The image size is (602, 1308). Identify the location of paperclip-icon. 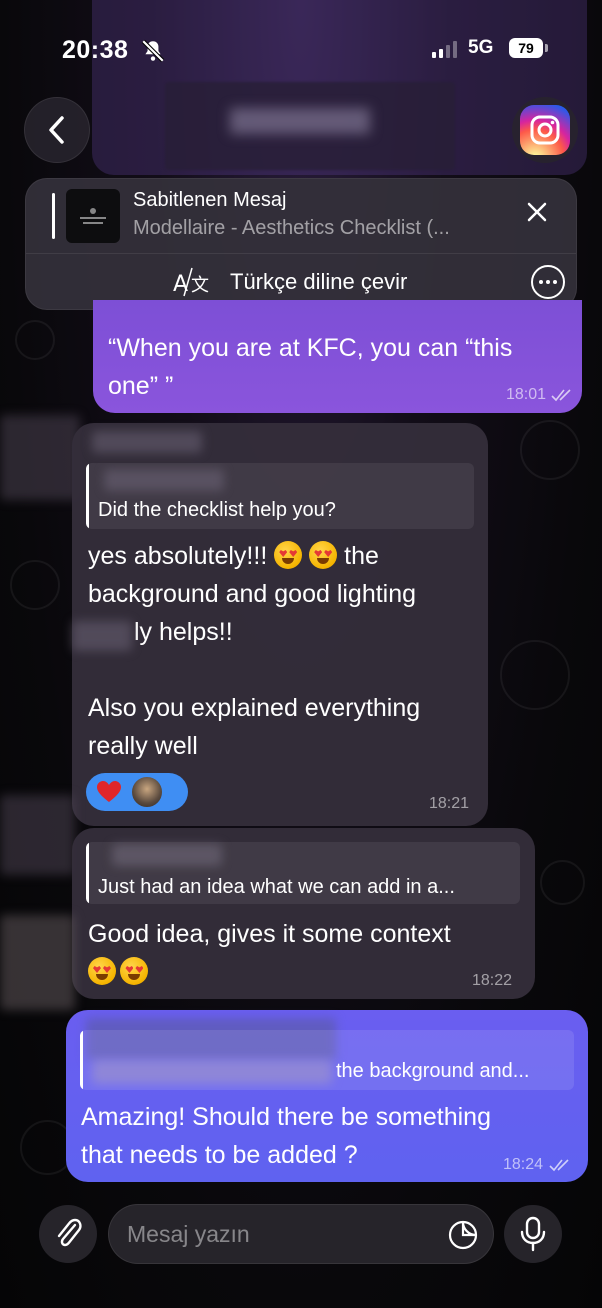
(69, 1232).